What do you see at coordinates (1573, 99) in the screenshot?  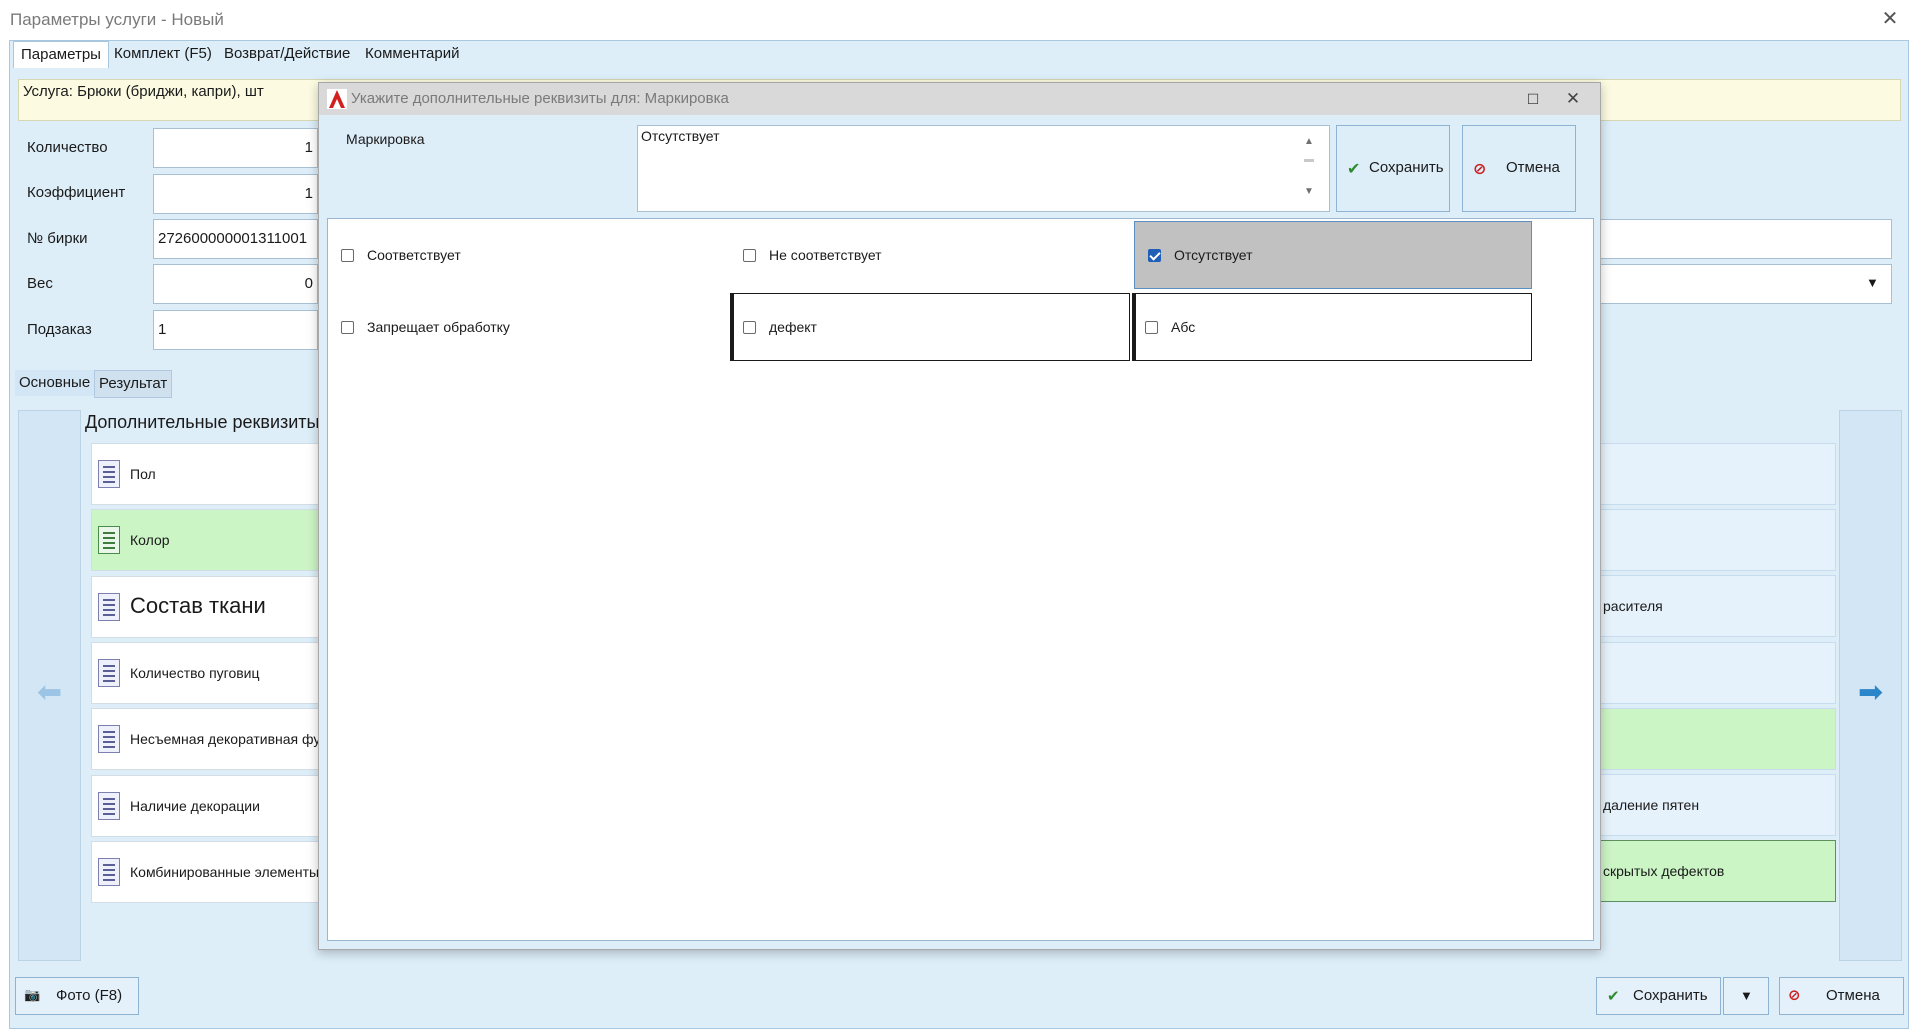 I see `dialog-close-icon: ✕` at bounding box center [1573, 99].